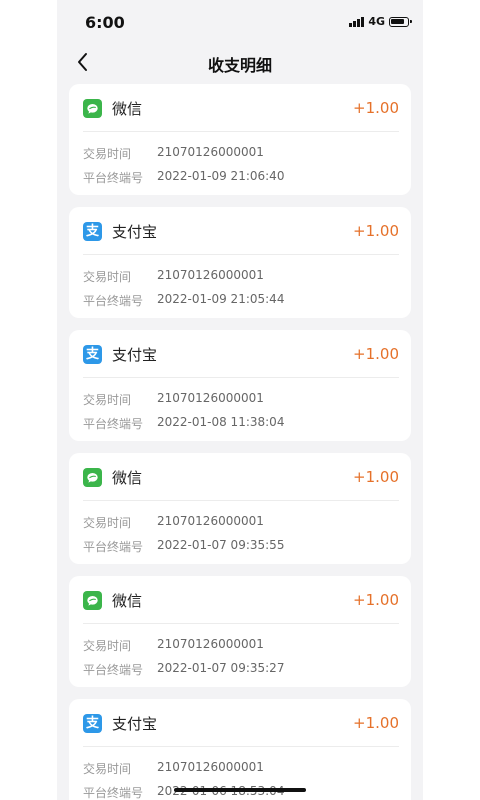  I want to click on terminal-no-row: 平台终端号 2022-01-07 09:35:27, so click(183, 669).